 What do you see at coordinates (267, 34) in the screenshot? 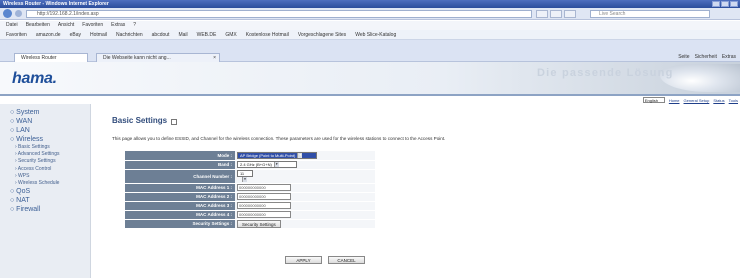
I see `favorite-link: Kostenlose Hotmail` at bounding box center [267, 34].